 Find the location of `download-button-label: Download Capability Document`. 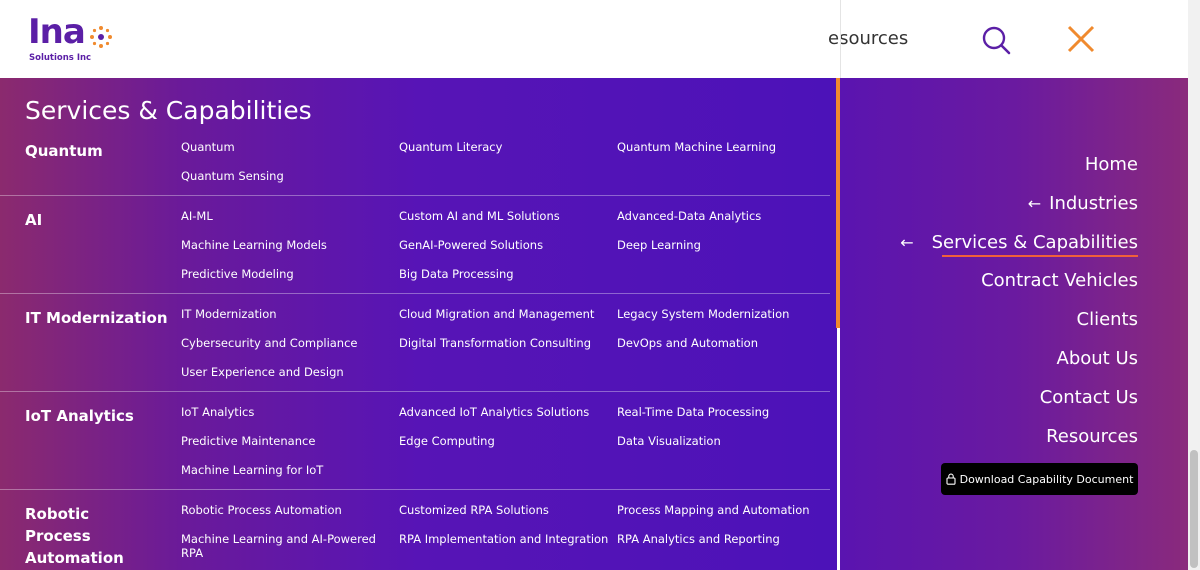

download-button-label: Download Capability Document is located at coordinates (1046, 479).